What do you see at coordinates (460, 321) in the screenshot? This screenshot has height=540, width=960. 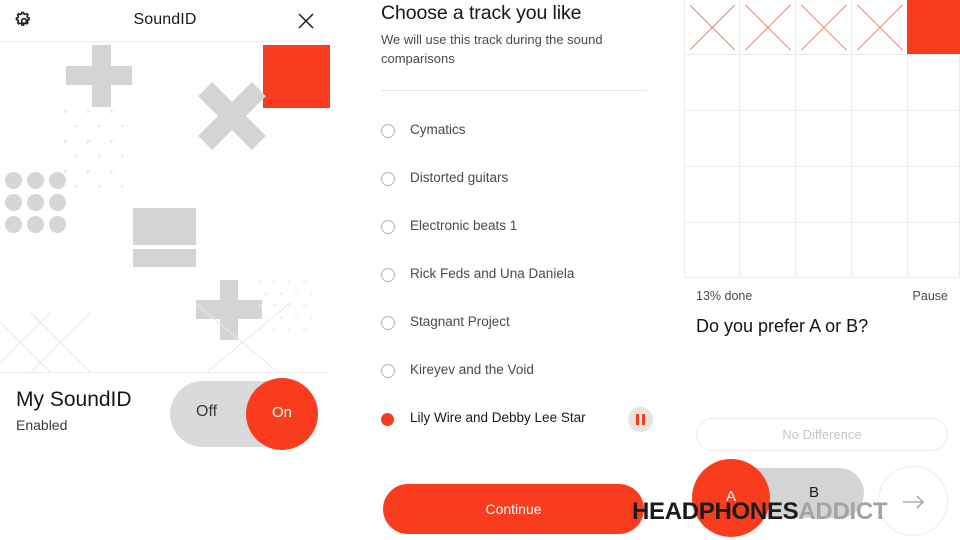 I see `track-label: Stagnant Project` at bounding box center [460, 321].